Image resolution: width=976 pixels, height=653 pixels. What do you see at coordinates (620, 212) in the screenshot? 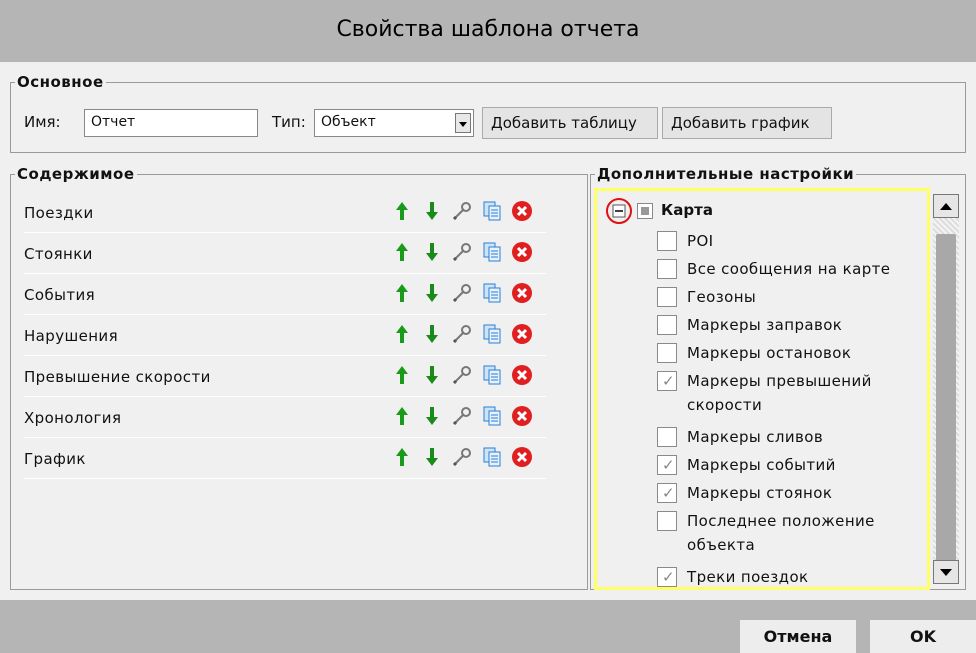
I see `collapse-icon` at bounding box center [620, 212].